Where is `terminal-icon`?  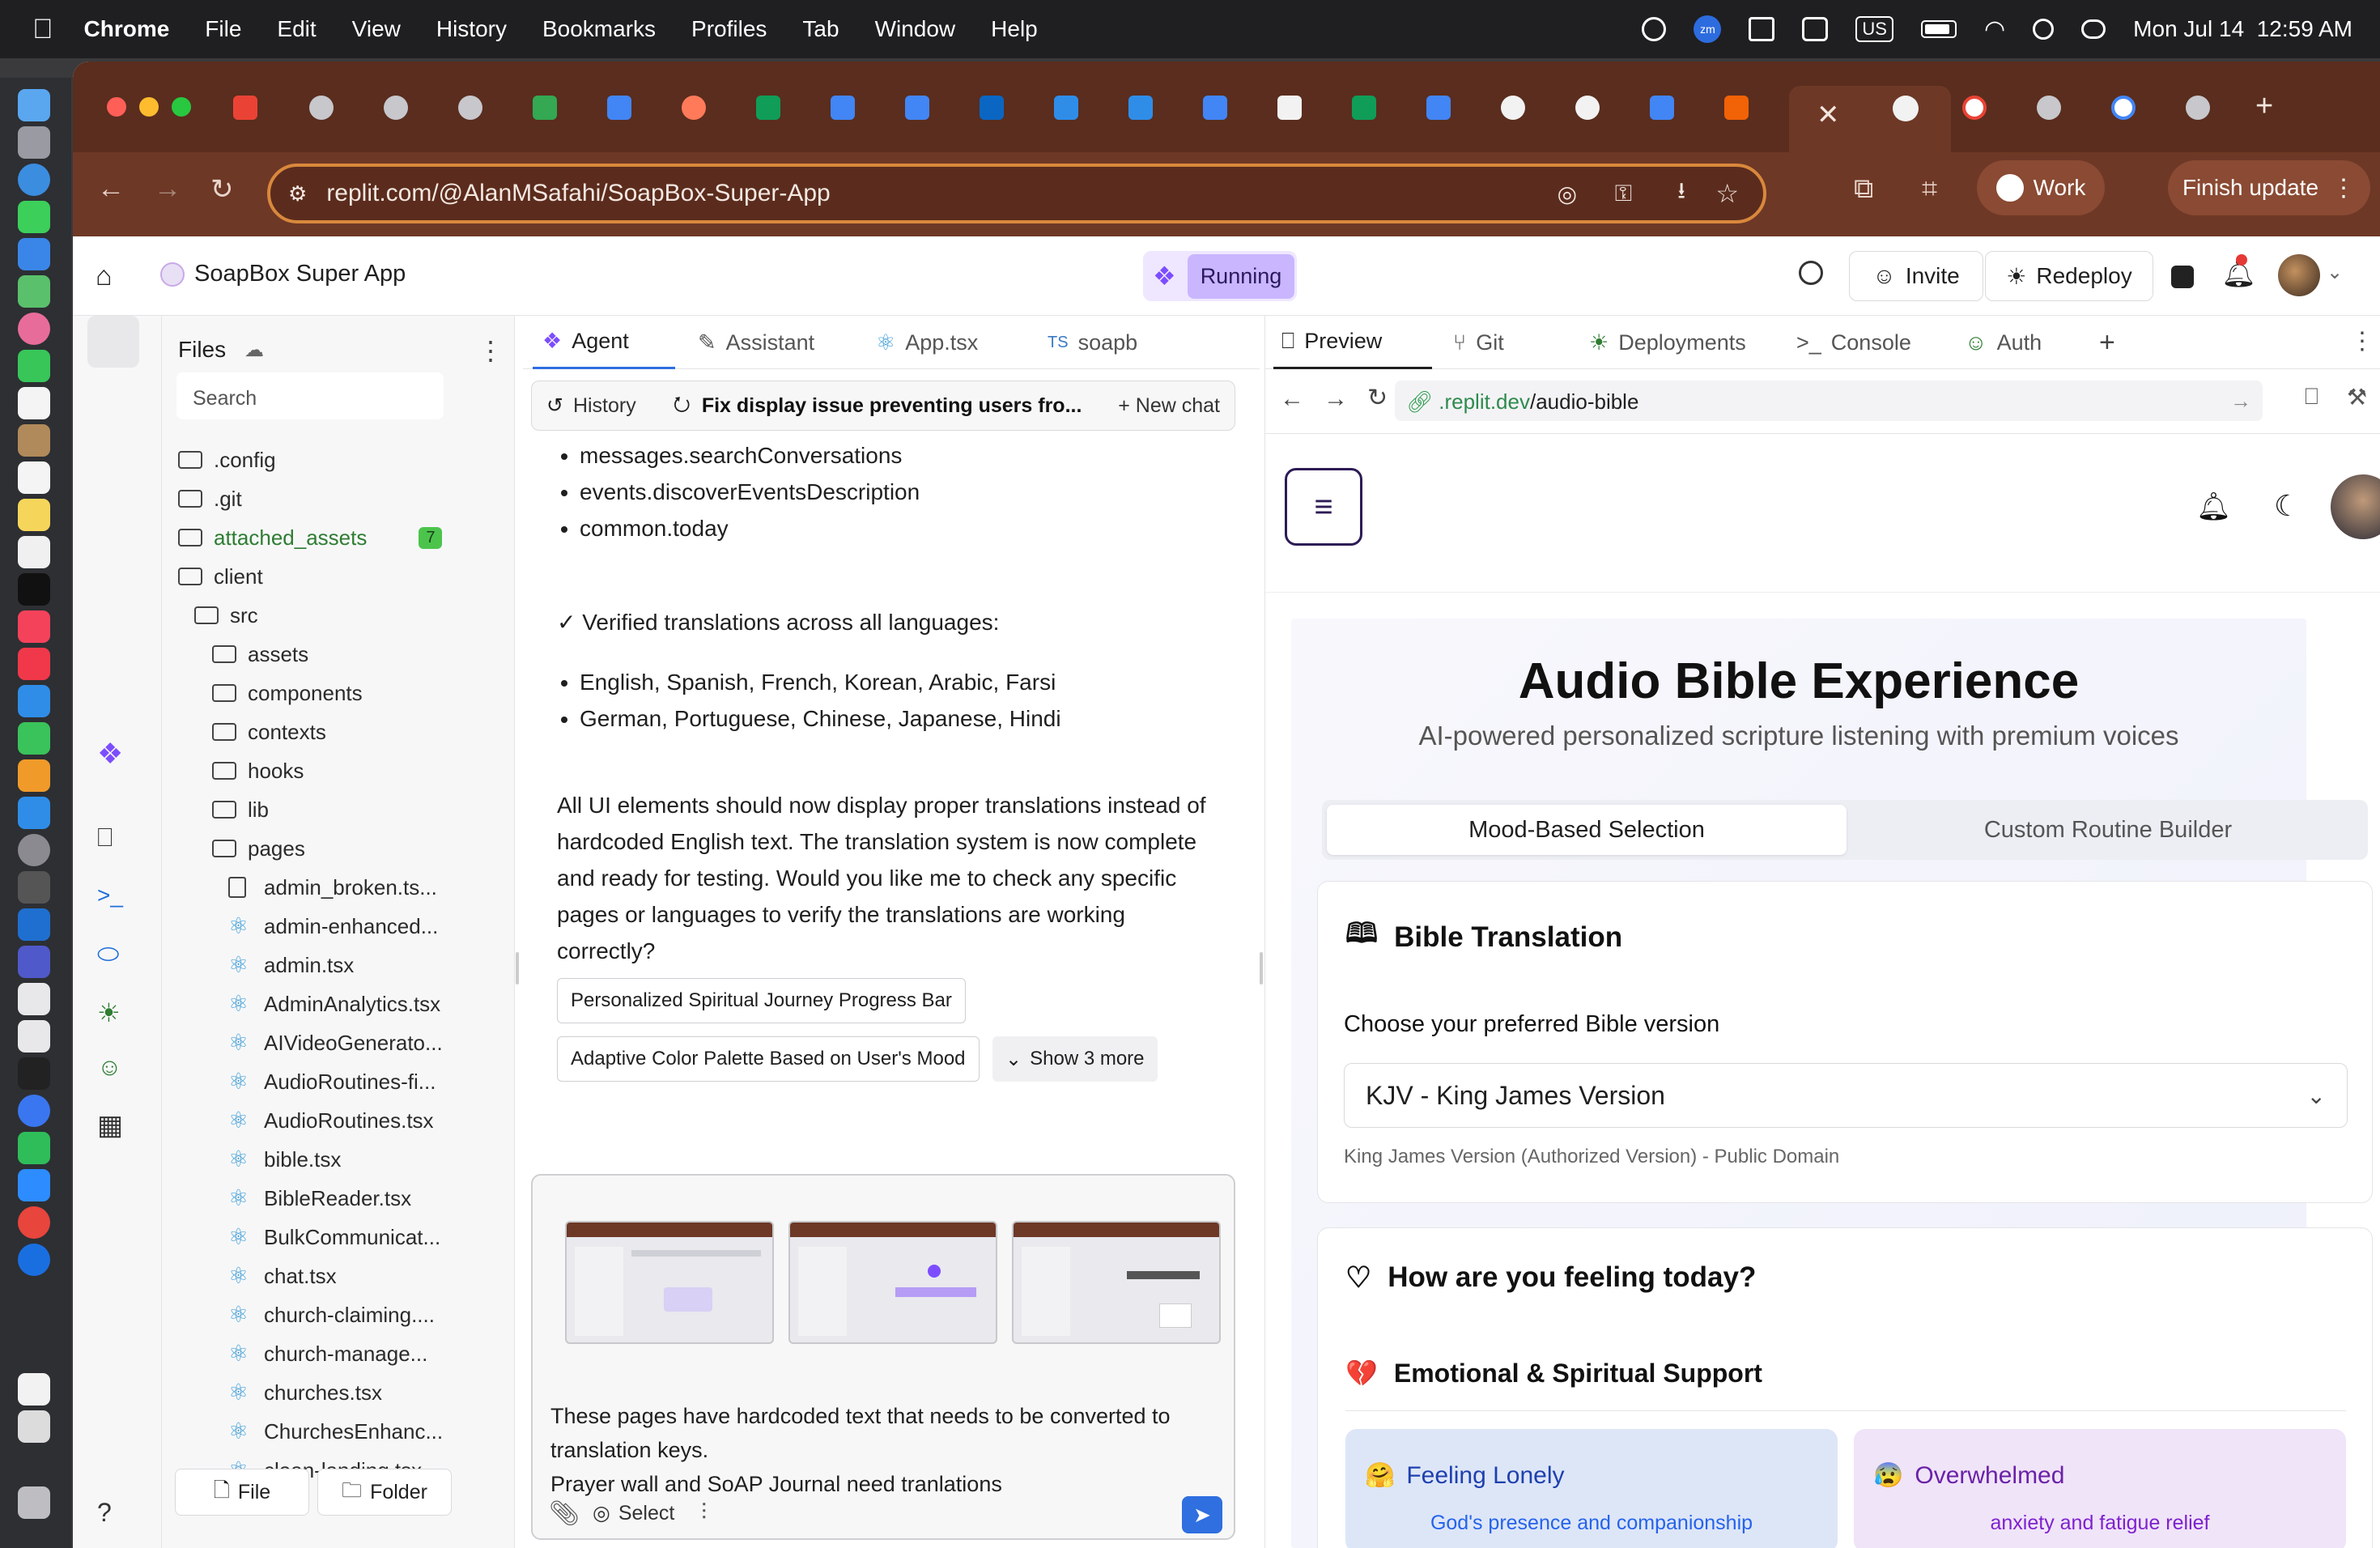 terminal-icon is located at coordinates (34, 1073).